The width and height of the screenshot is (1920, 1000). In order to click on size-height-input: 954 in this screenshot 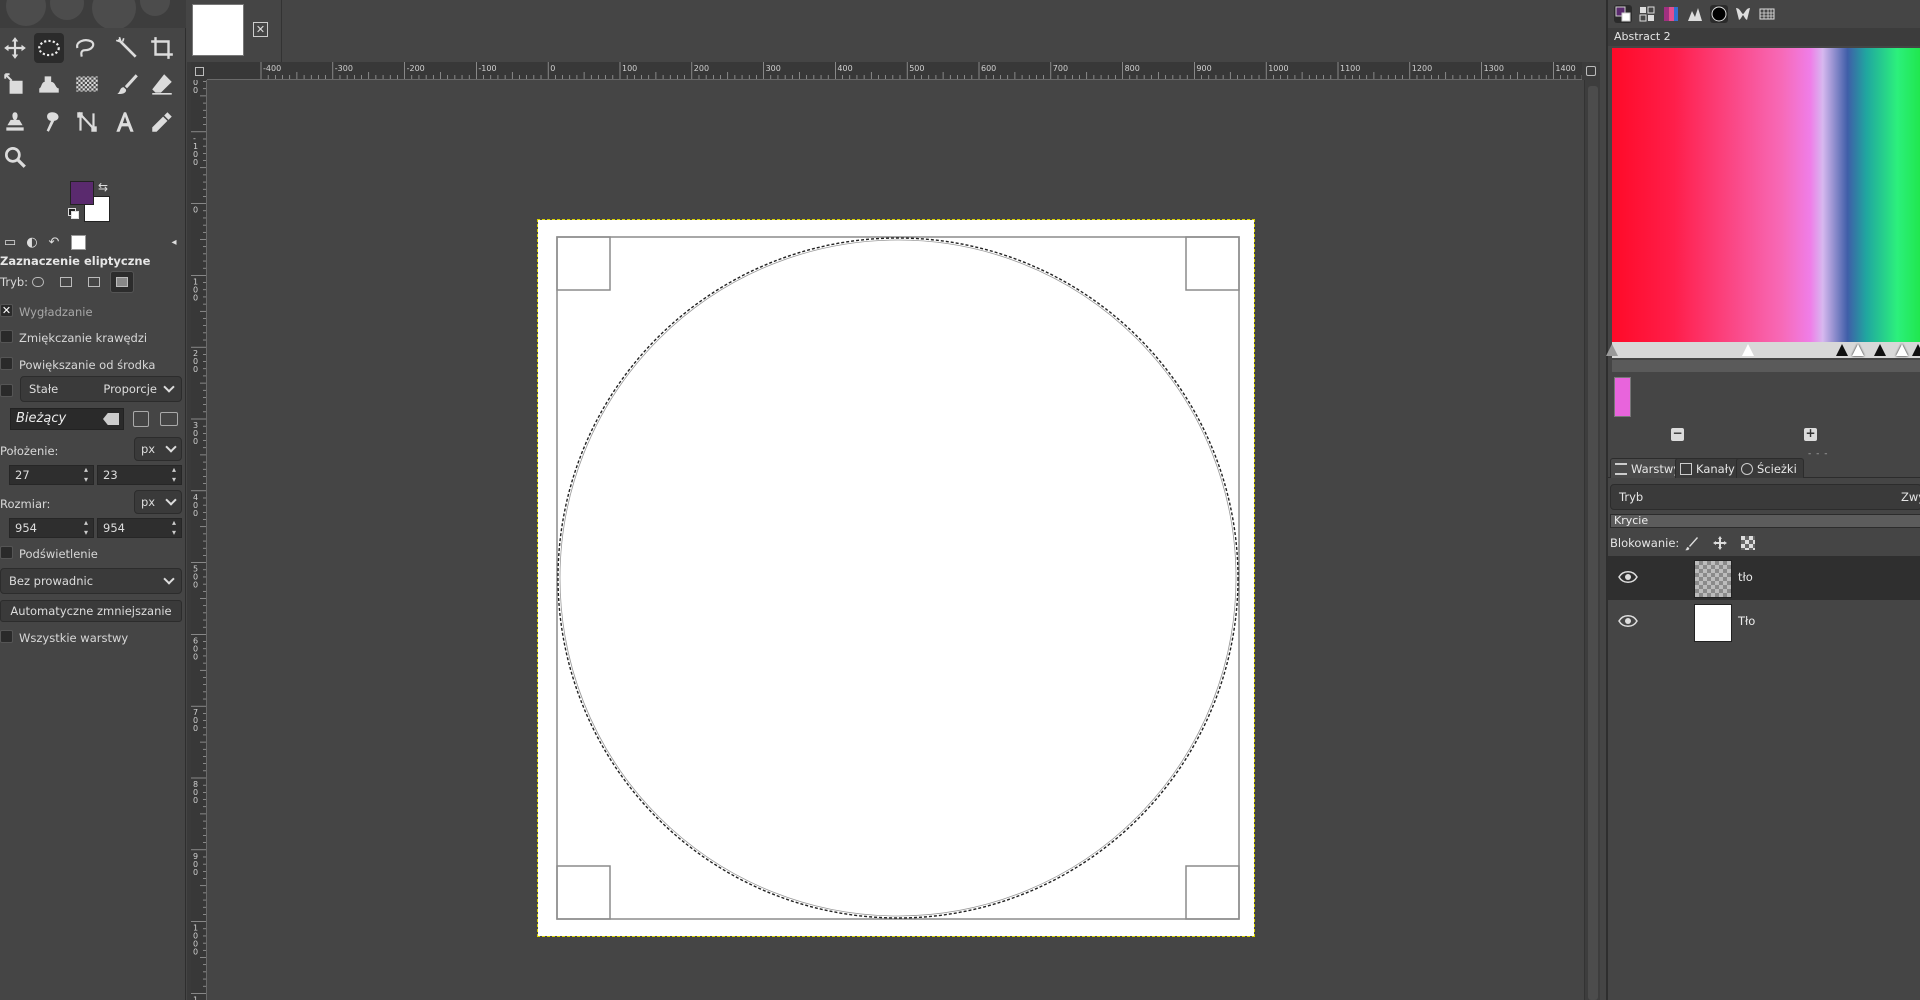, I will do `click(139, 528)`.